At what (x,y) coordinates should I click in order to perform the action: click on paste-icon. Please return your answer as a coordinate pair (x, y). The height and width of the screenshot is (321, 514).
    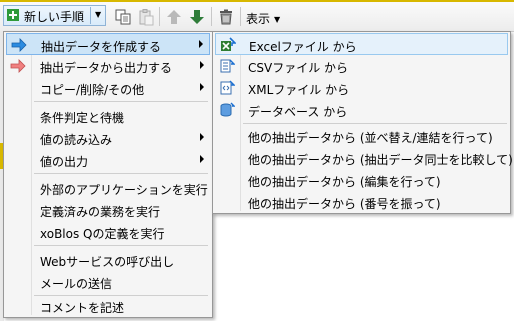
    Looking at the image, I should click on (146, 17).